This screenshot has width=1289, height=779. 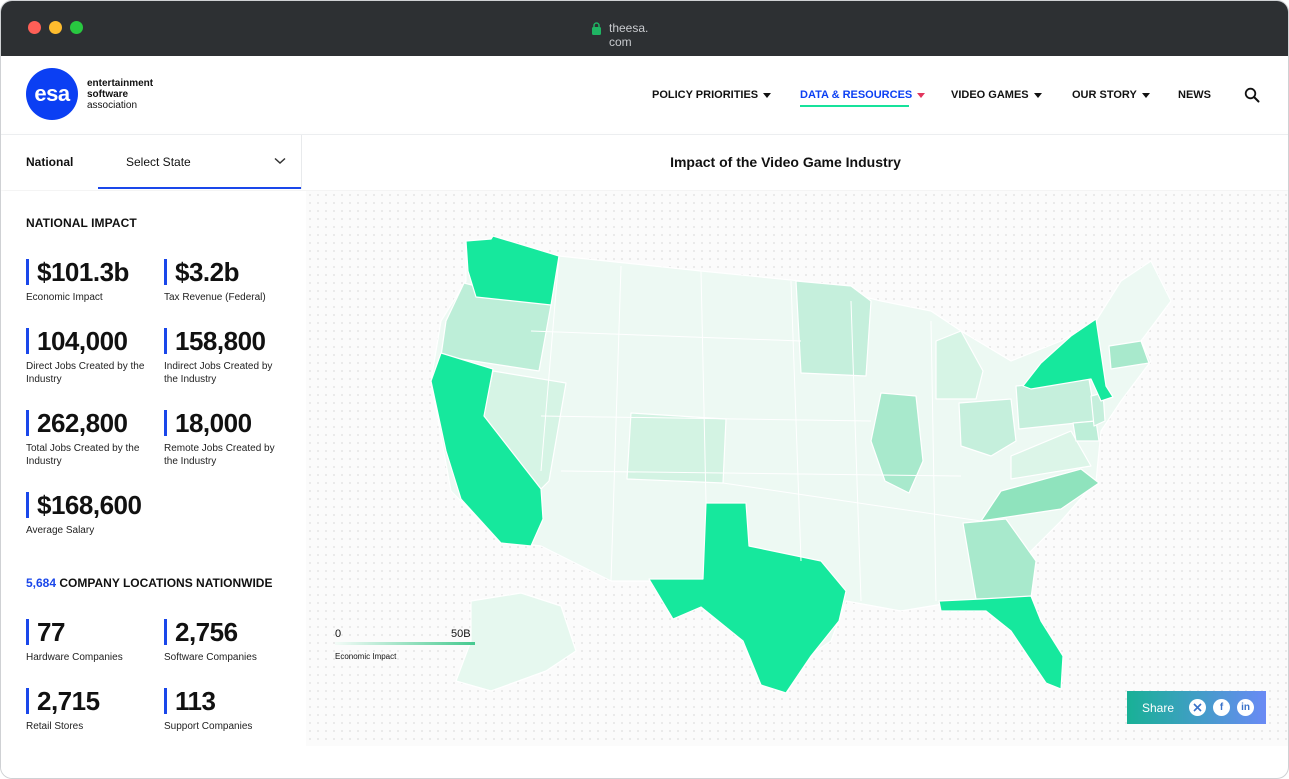 What do you see at coordinates (64, 297) in the screenshot?
I see `stat-label: Economic Impact` at bounding box center [64, 297].